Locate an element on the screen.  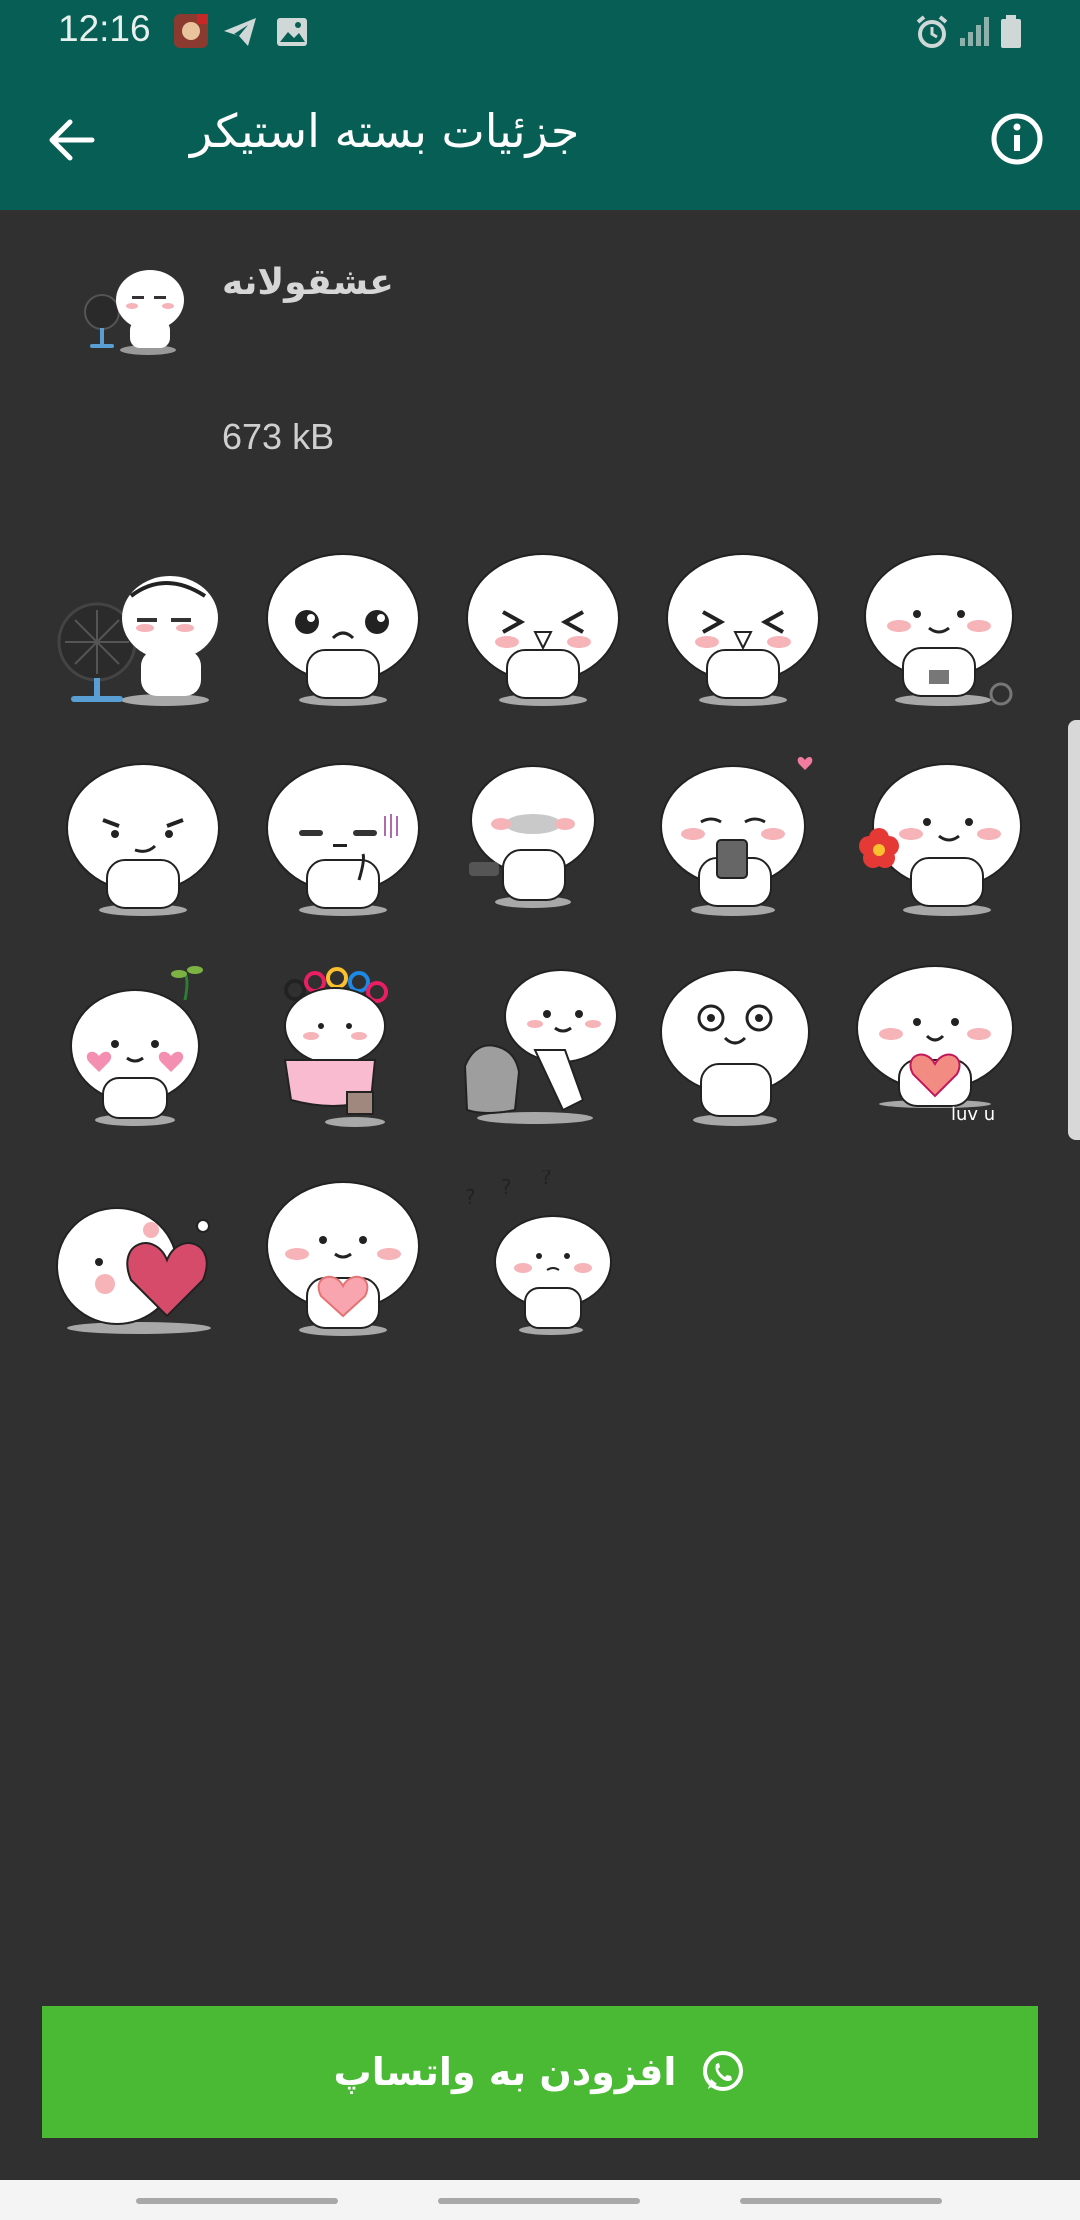
pushing-sticker is located at coordinates (540, 1046).